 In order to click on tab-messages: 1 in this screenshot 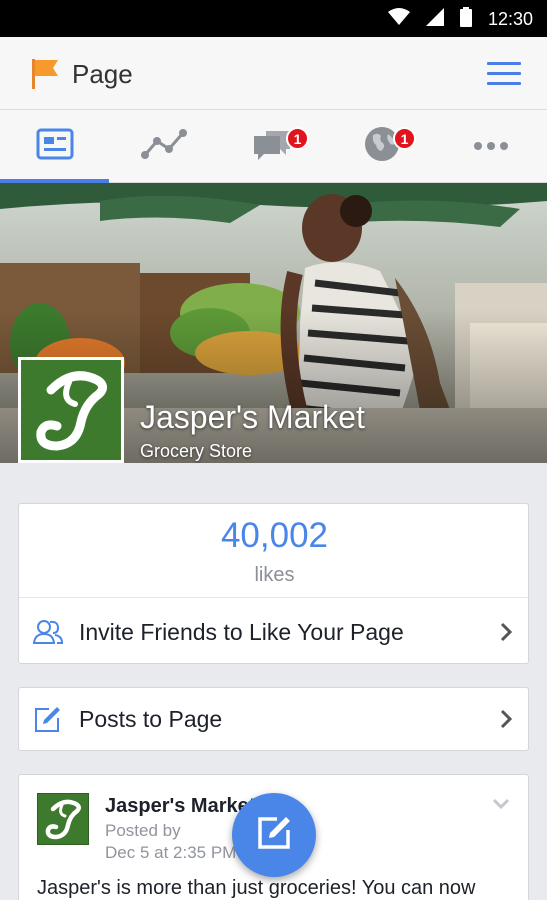, I will do `click(272, 146)`.